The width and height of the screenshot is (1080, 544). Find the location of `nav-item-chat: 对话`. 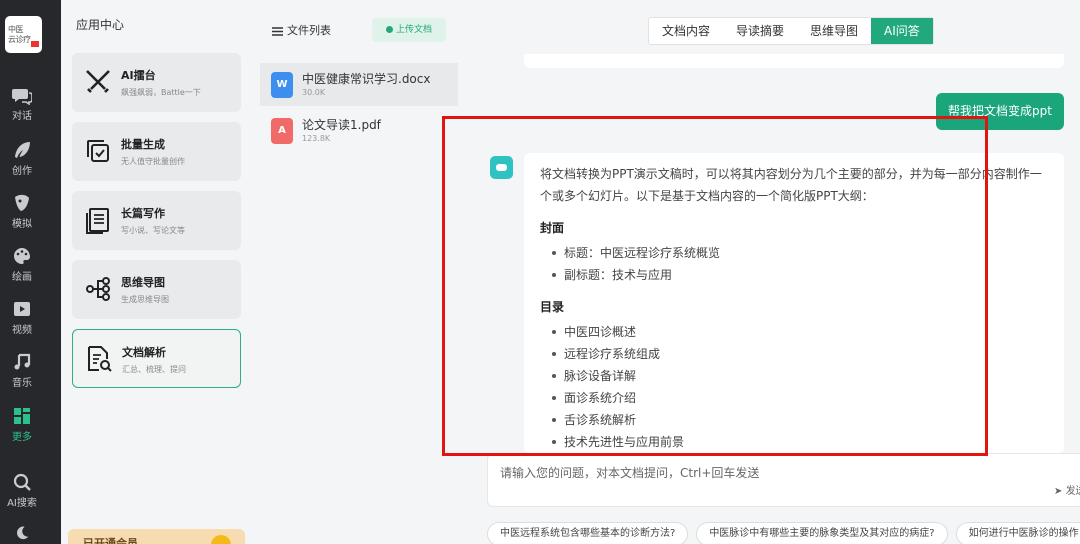

nav-item-chat: 对话 is located at coordinates (22, 104).